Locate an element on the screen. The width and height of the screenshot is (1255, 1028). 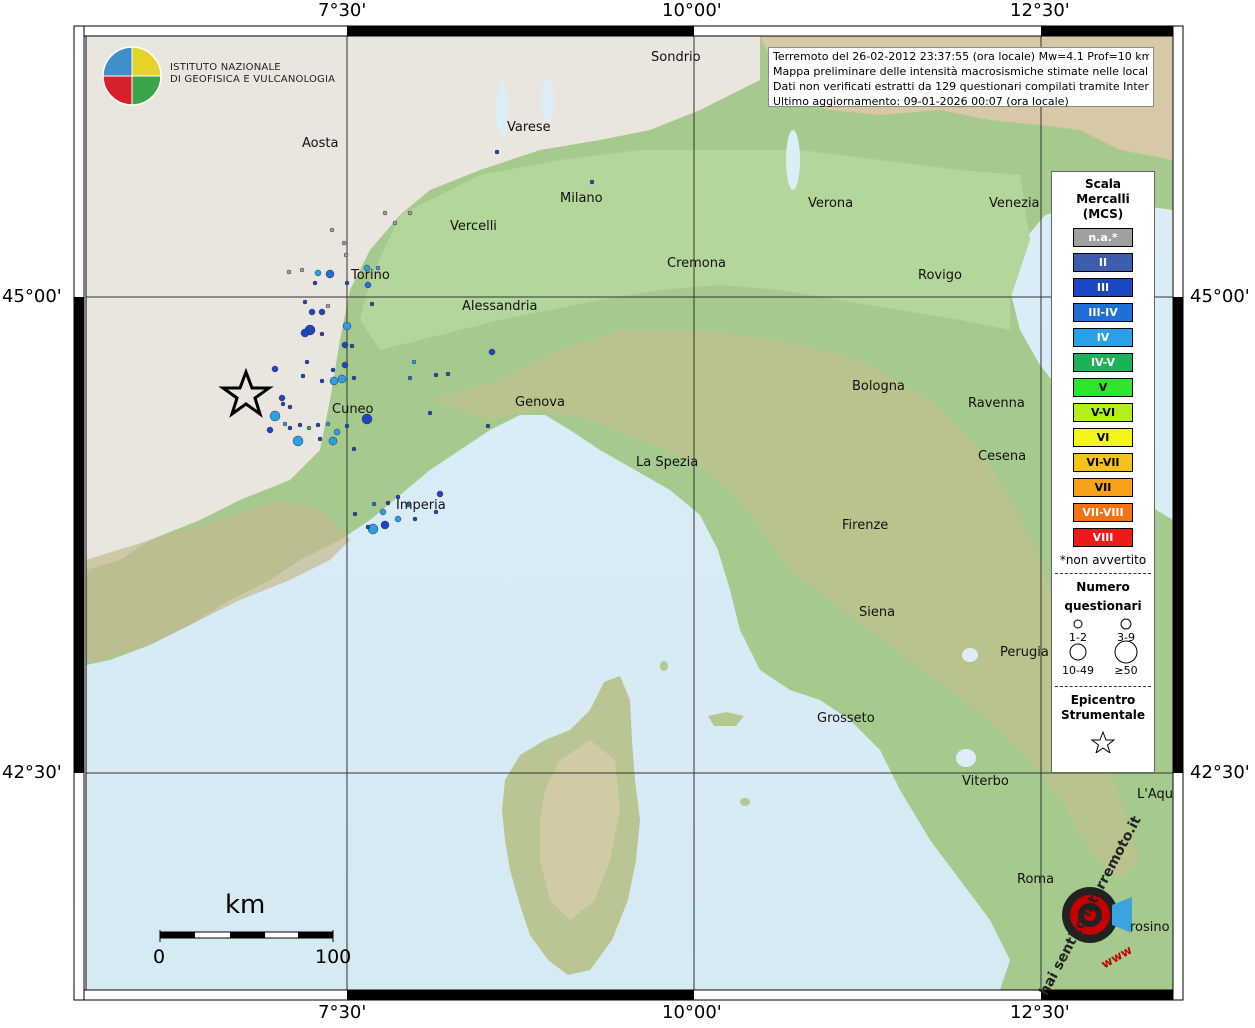
city-label: Alessandria is located at coordinates (500, 306).